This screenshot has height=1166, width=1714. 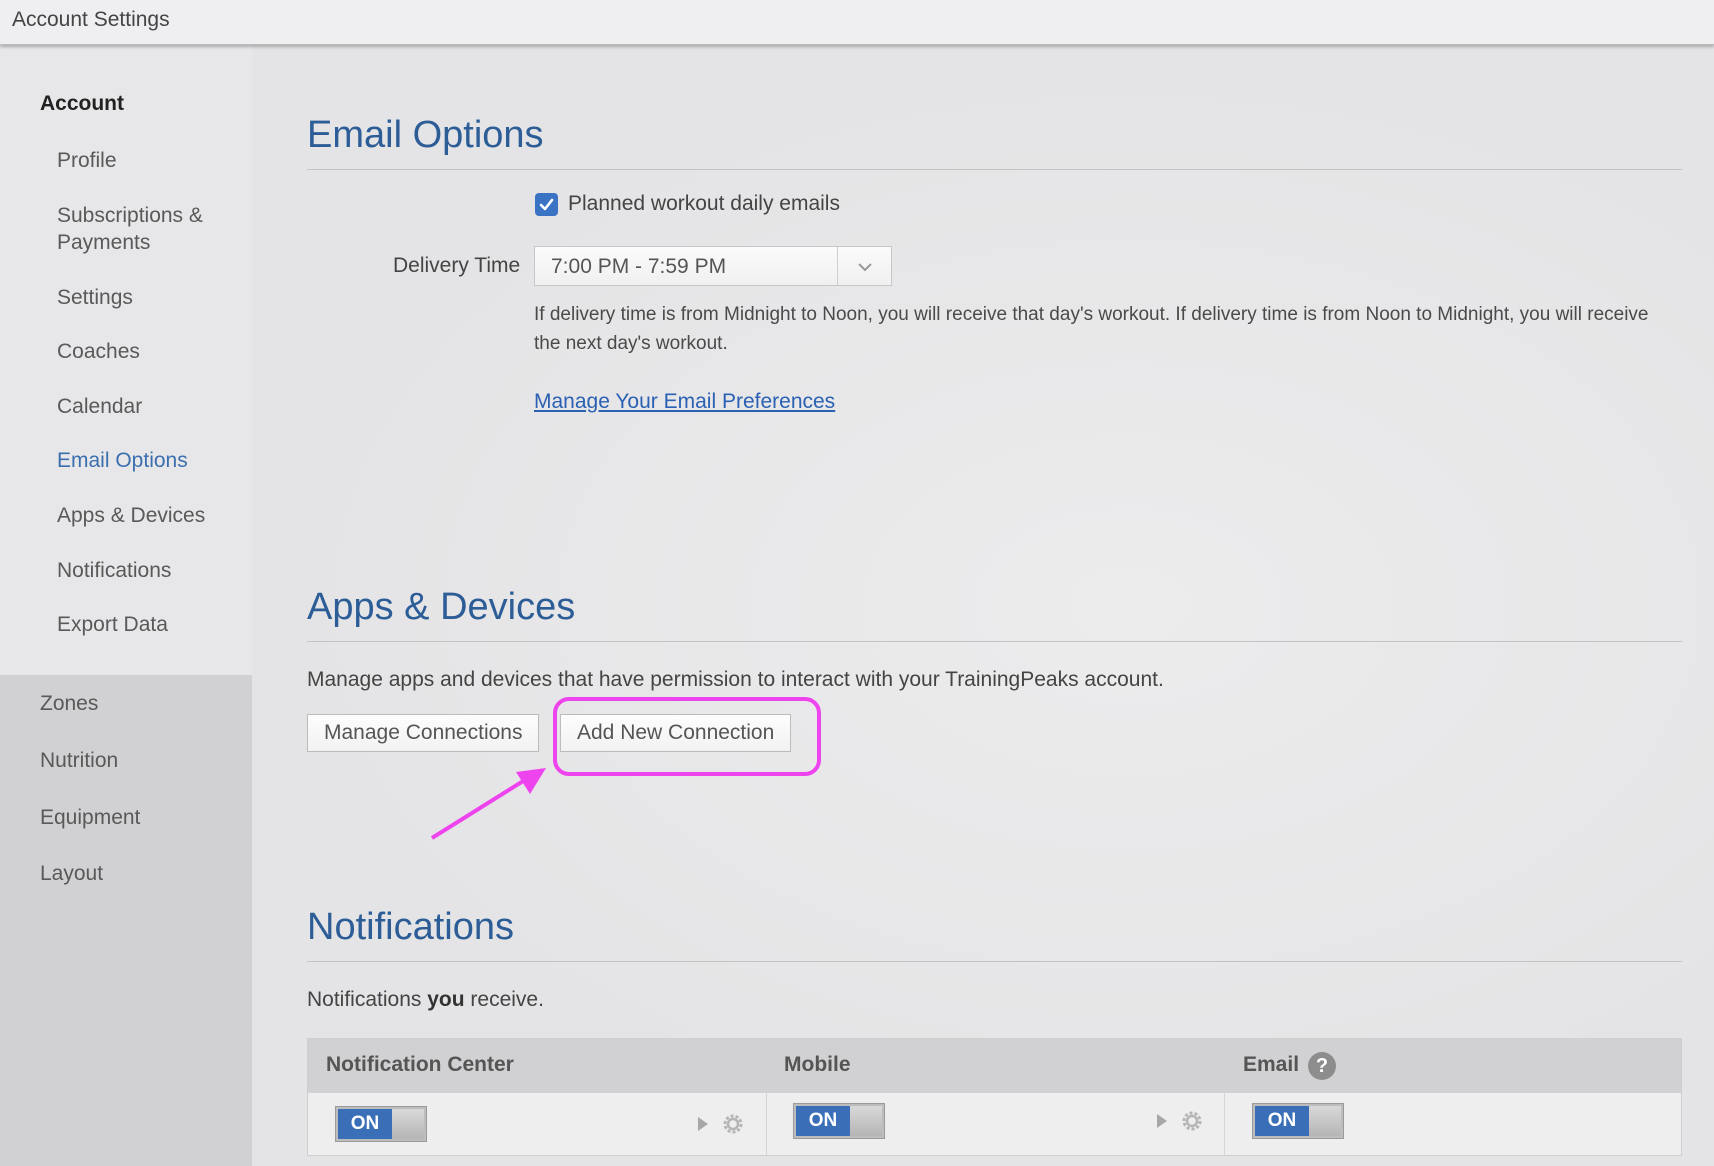 I want to click on select-divider, so click(x=837, y=266).